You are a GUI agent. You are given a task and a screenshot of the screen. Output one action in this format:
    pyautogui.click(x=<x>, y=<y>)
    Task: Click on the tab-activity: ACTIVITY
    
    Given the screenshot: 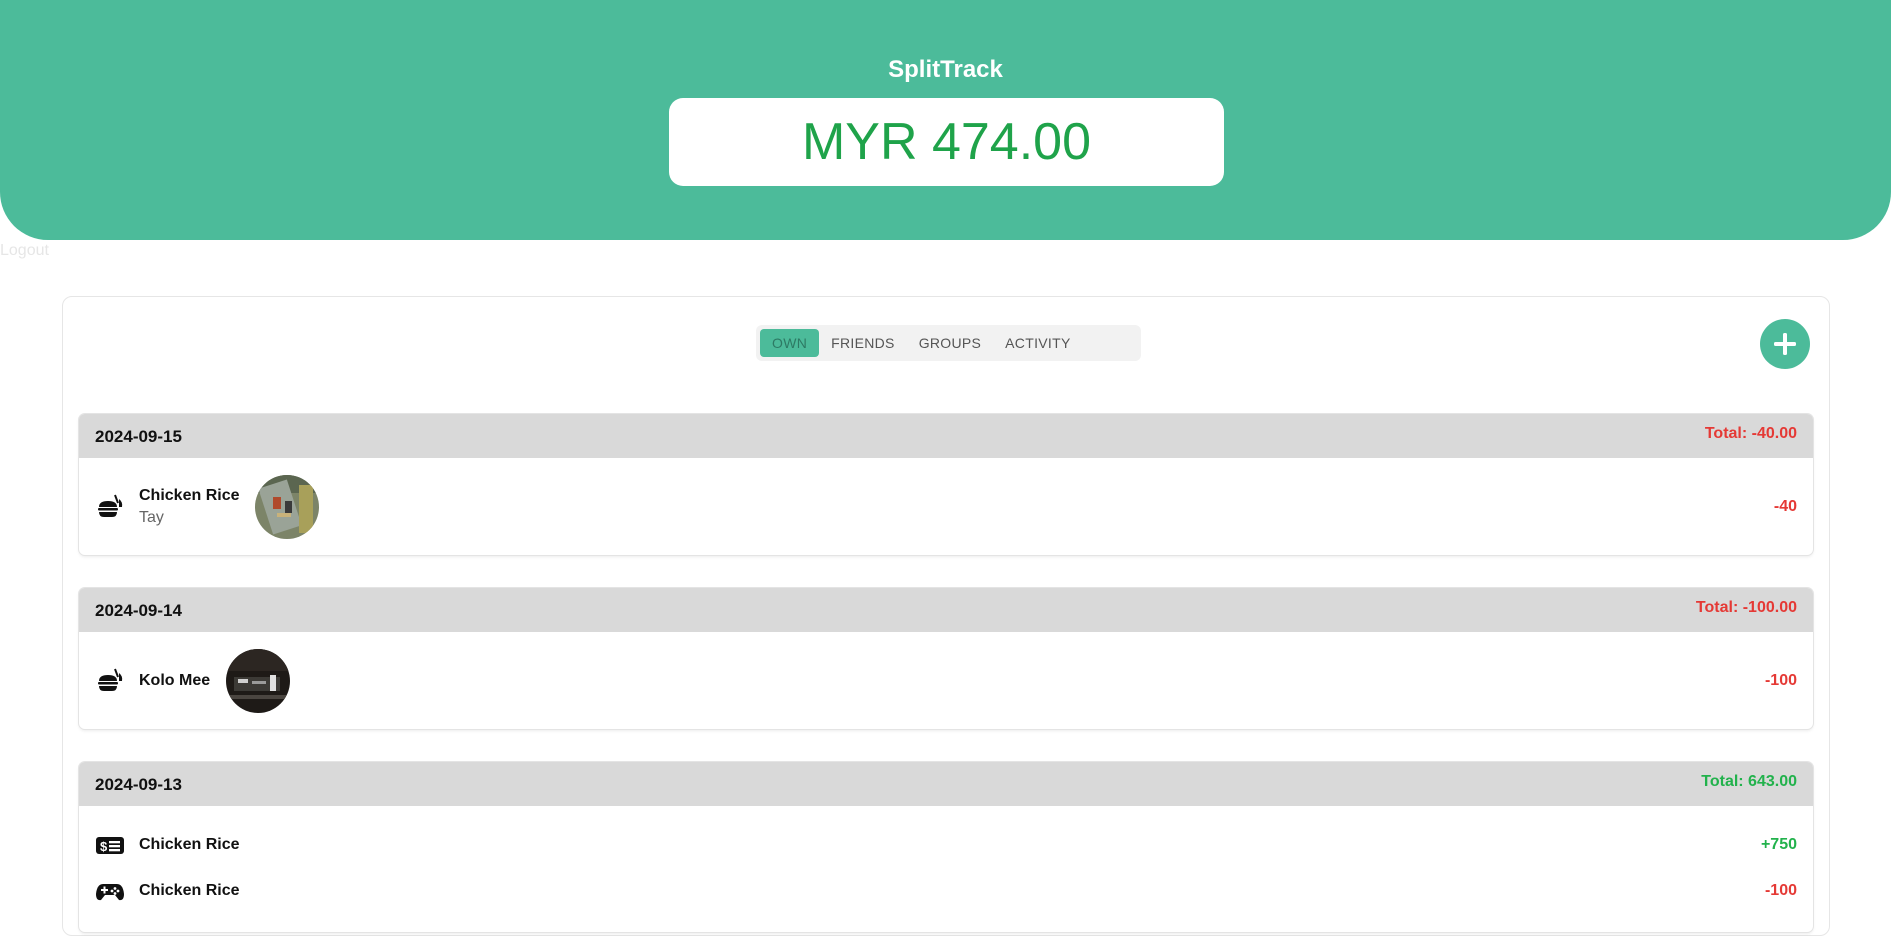 What is the action you would take?
    pyautogui.click(x=1037, y=343)
    